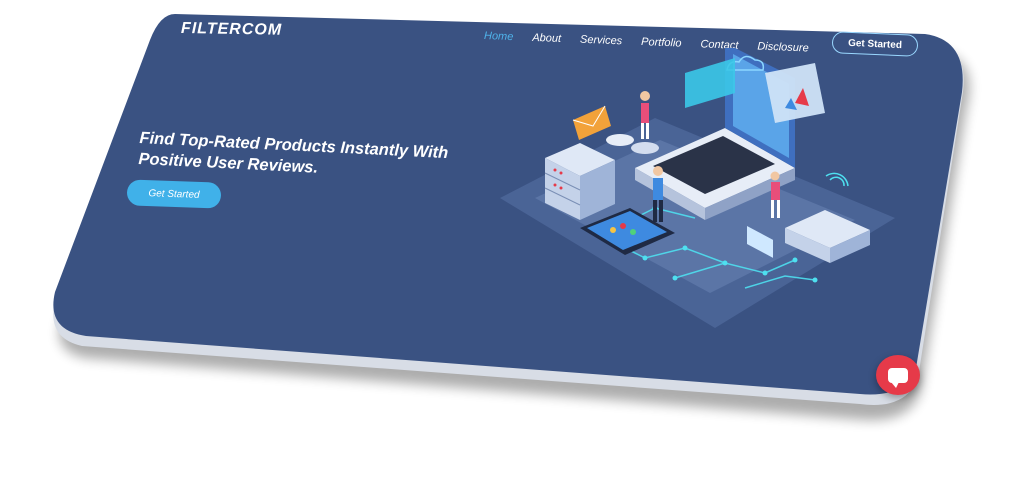 The width and height of the screenshot is (1013, 482). I want to click on mail-icon, so click(591, 122).